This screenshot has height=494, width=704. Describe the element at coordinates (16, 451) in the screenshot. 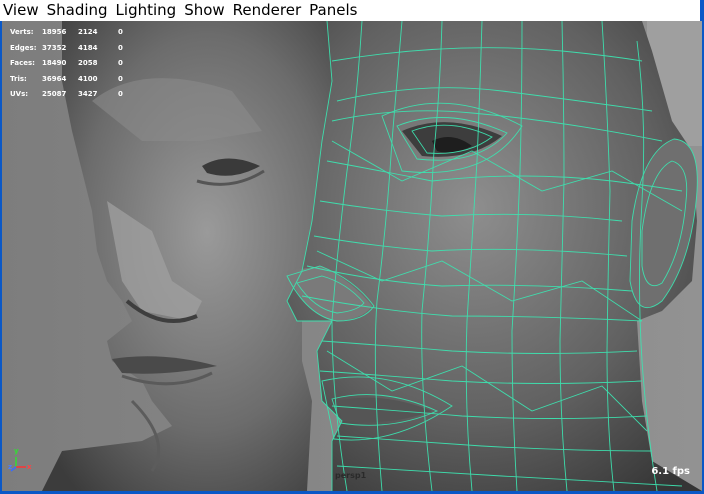

I see `axis-y-label: y` at that location.